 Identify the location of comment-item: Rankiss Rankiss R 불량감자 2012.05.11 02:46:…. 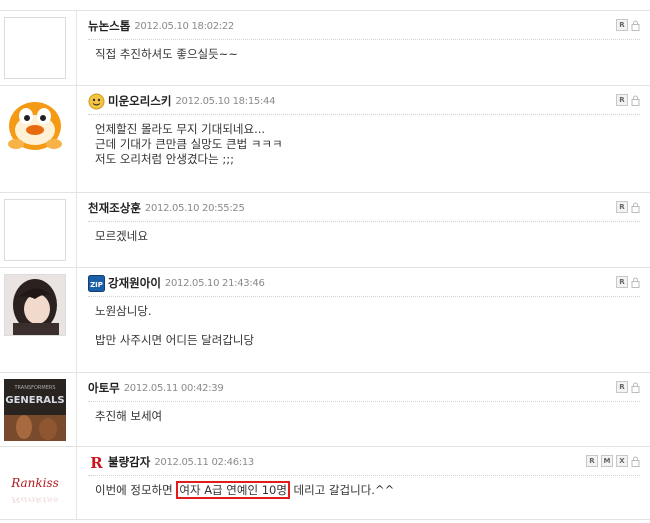
(325, 483).